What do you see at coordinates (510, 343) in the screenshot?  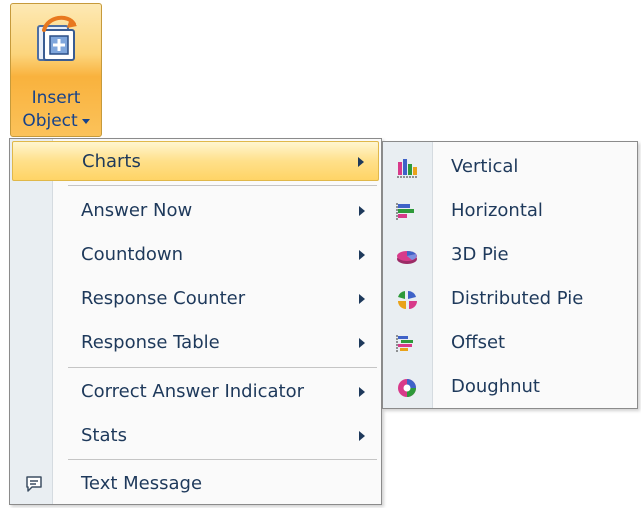 I see `submenu-item-offset: Offset` at bounding box center [510, 343].